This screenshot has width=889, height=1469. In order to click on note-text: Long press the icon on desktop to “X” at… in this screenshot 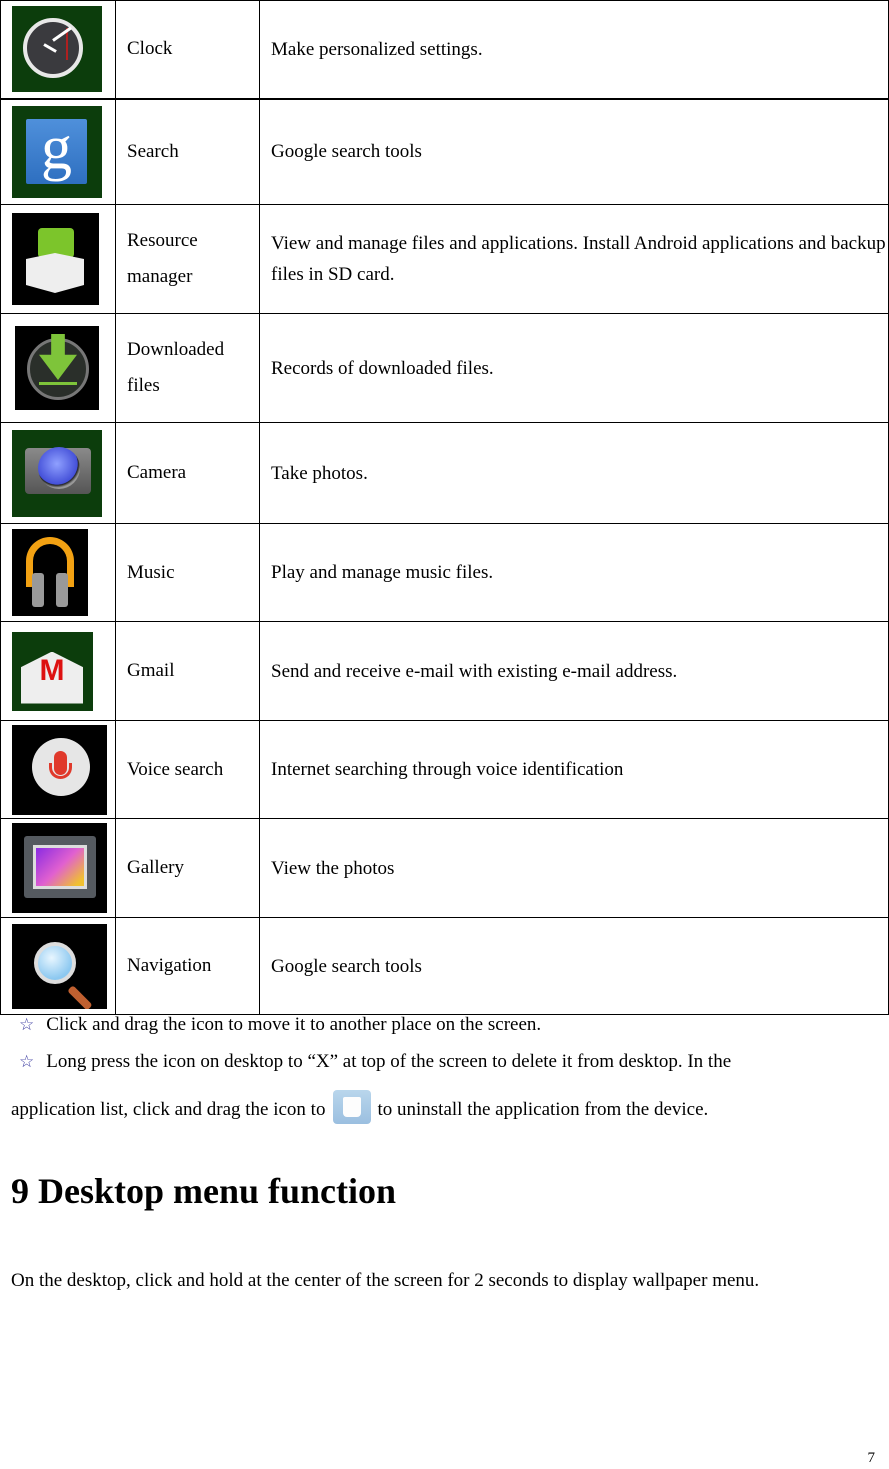, I will do `click(389, 1061)`.